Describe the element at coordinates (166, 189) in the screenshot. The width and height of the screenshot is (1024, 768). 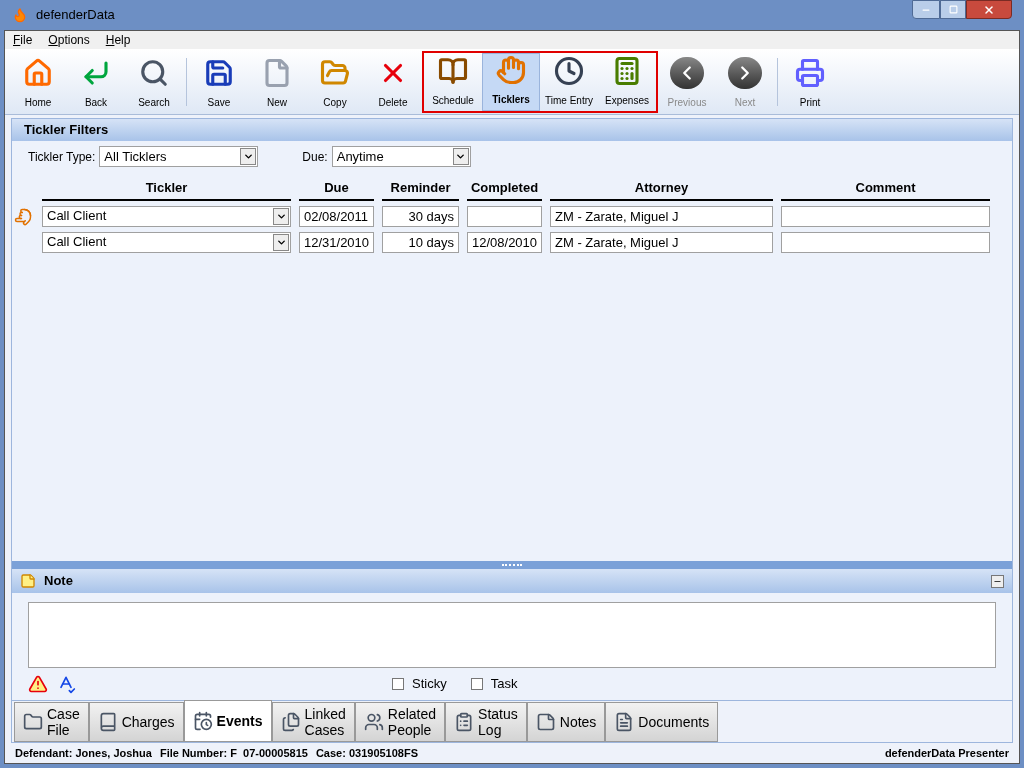
I see `column-header: Tickler` at that location.